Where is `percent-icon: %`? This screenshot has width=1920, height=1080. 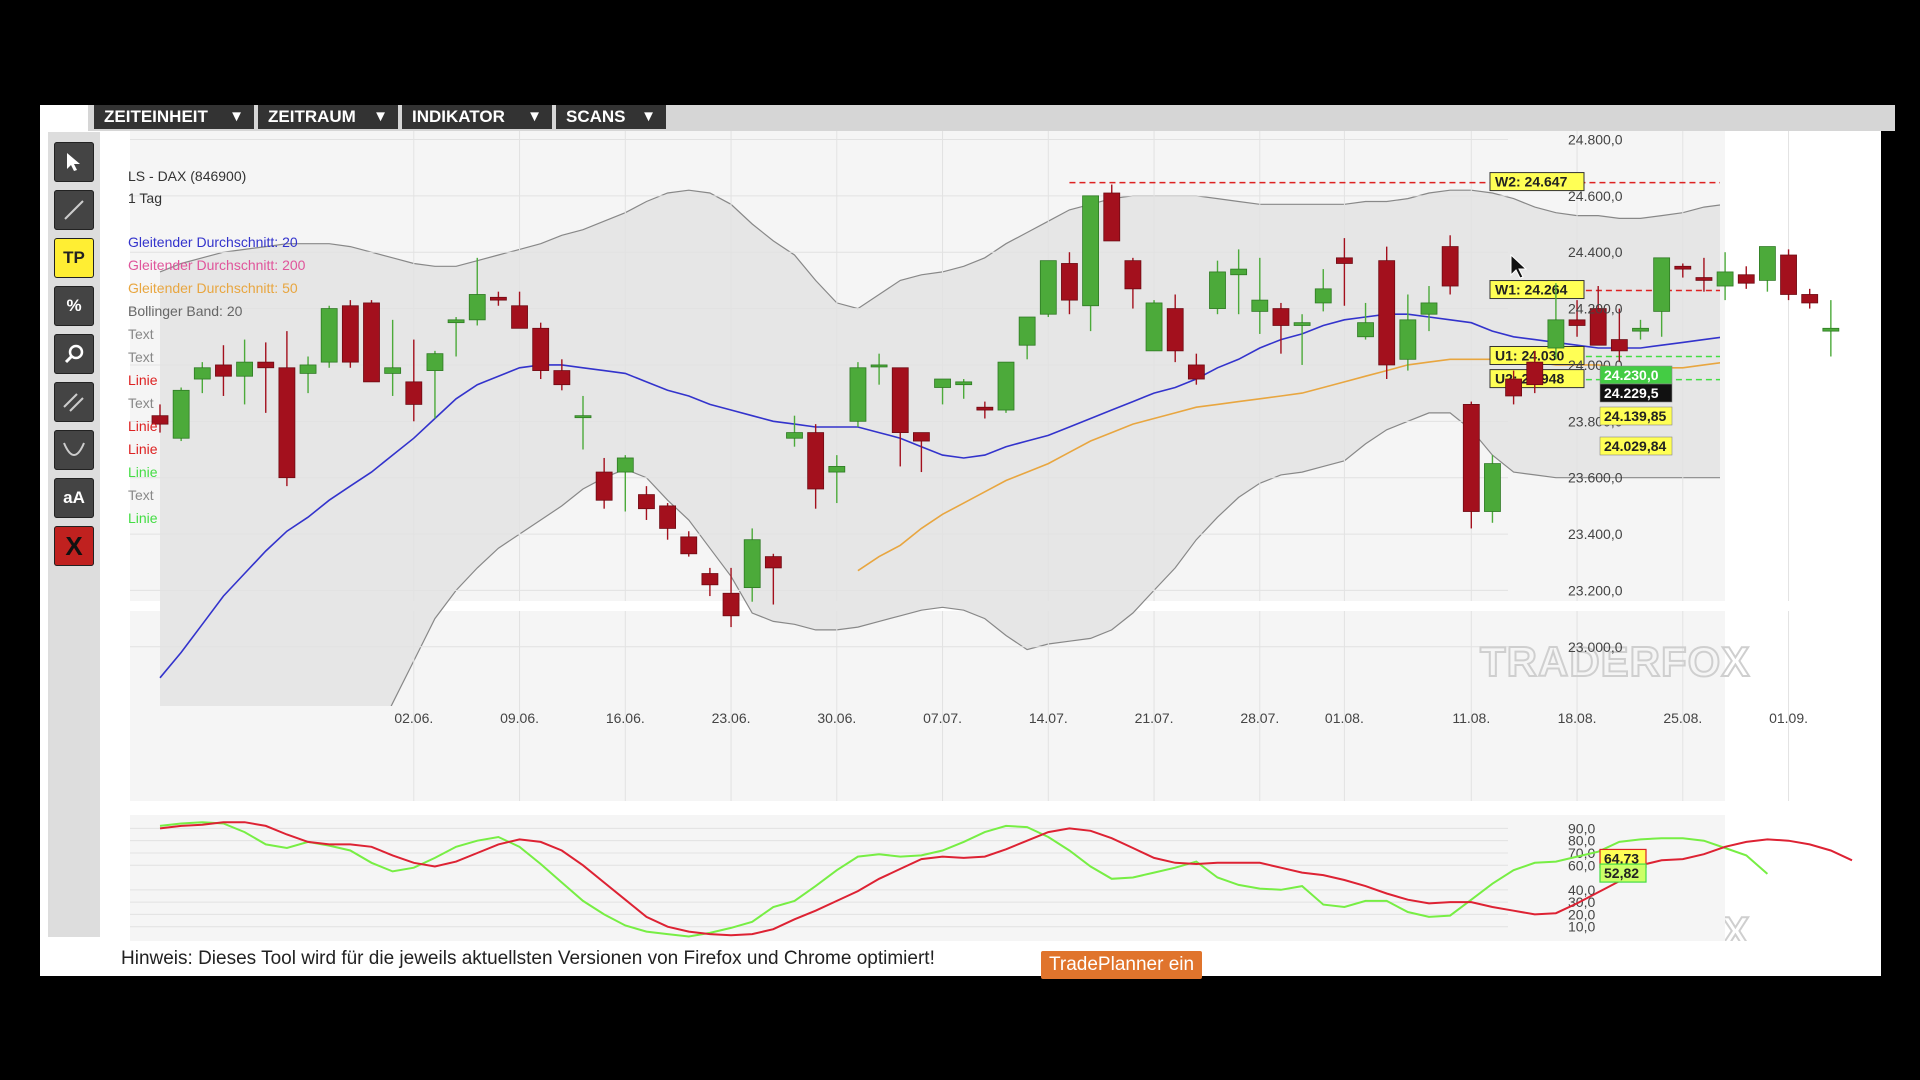
percent-icon: % is located at coordinates (74, 305).